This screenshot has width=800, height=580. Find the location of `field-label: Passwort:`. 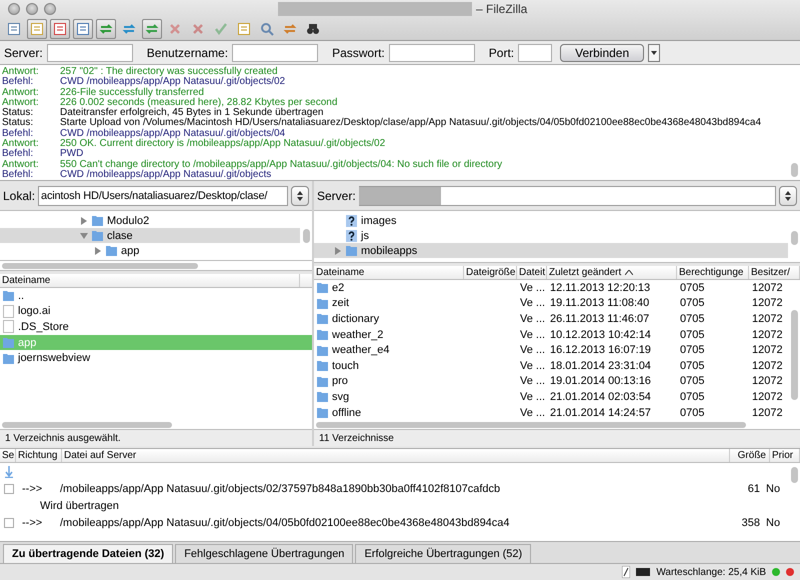

field-label: Passwort: is located at coordinates (358, 53).